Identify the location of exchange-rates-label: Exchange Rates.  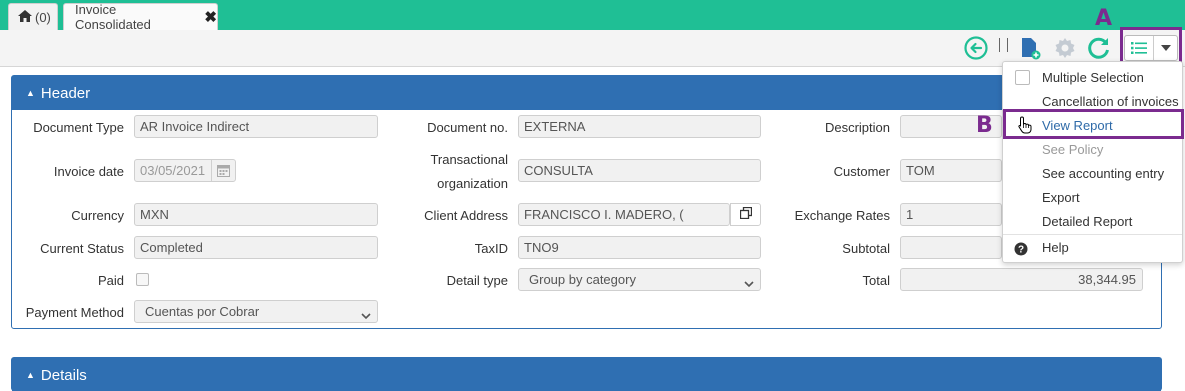
(842, 215).